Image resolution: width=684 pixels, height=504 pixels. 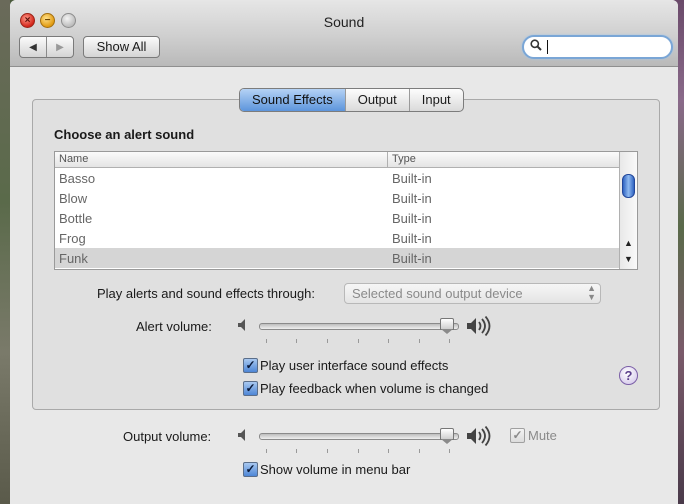 I want to click on window-toolbar: × − Sound ◀ ▶ Show All, so click(x=344, y=33).